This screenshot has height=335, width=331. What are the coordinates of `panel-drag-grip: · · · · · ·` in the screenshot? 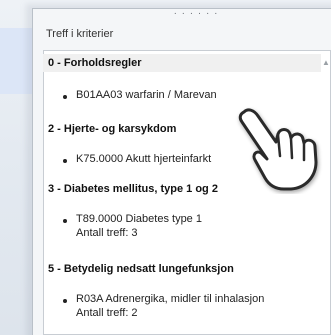 It's located at (196, 14).